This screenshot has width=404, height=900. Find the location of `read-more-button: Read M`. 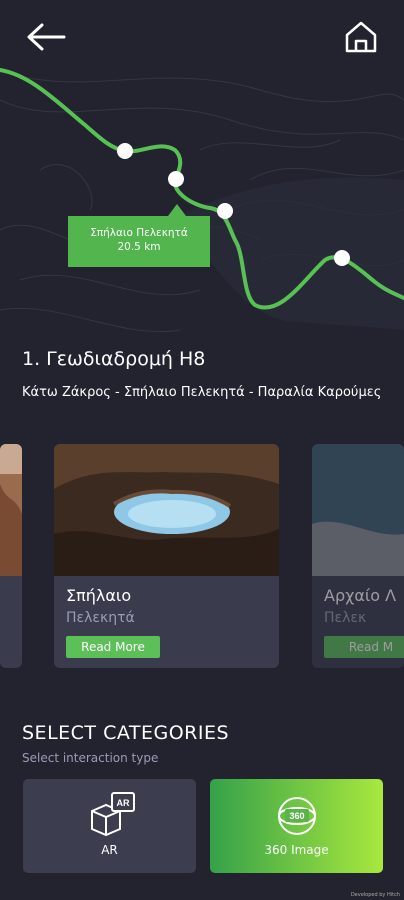

read-more-button: Read M is located at coordinates (364, 647).